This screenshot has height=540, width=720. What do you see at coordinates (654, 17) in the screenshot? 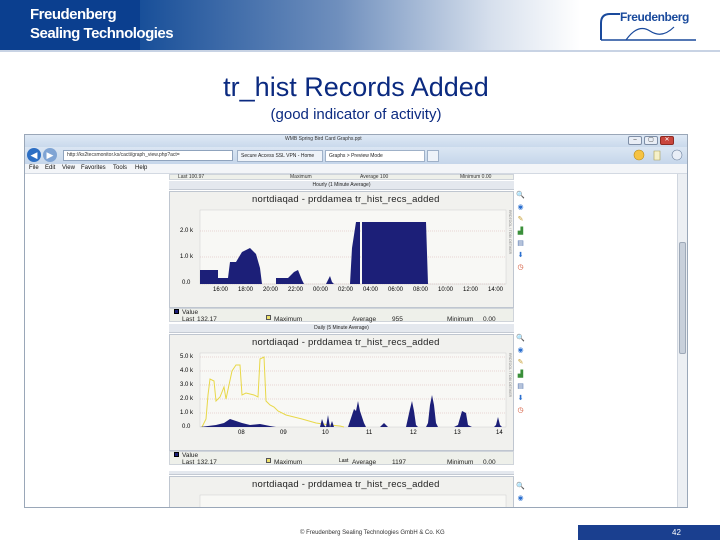
I see `logo-text: Freudenberg` at bounding box center [654, 17].